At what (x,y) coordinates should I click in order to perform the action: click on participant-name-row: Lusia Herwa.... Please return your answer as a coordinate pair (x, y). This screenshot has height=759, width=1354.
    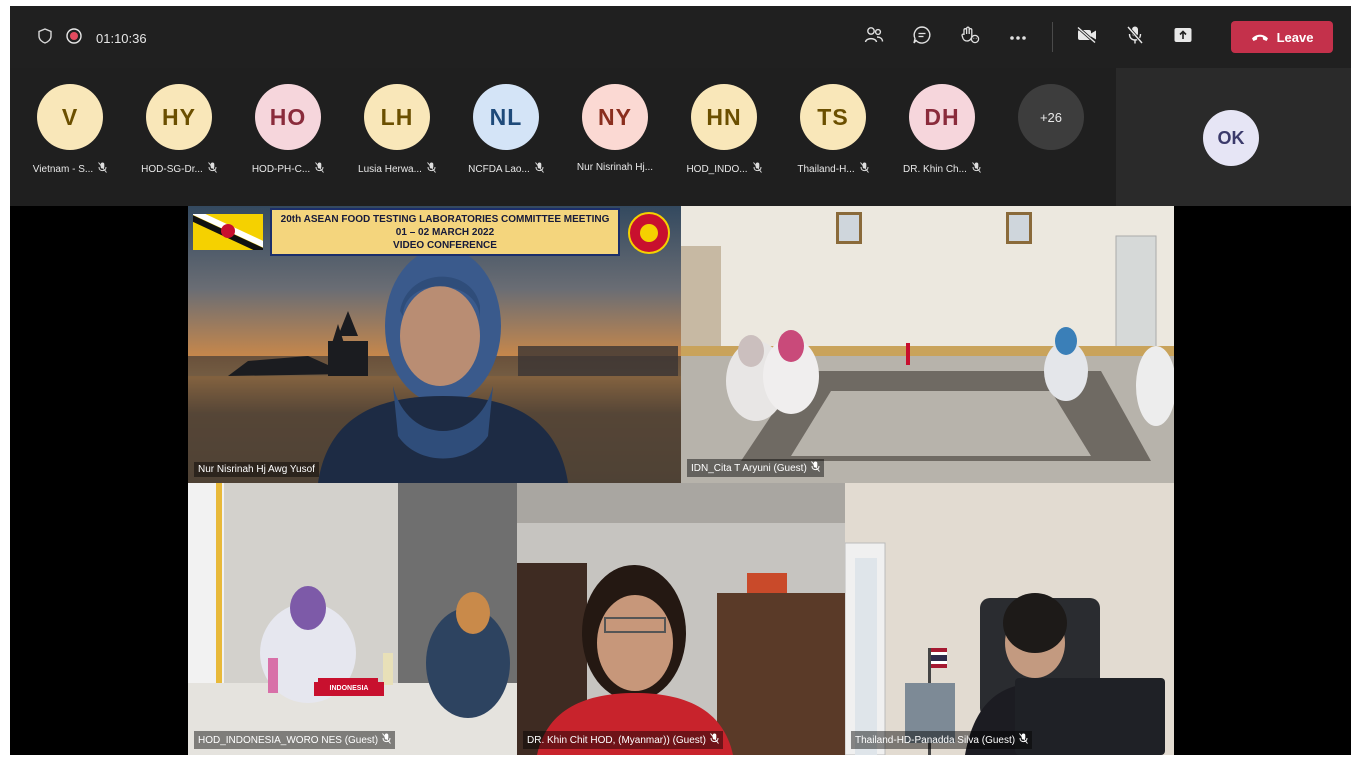
    Looking at the image, I should click on (397, 169).